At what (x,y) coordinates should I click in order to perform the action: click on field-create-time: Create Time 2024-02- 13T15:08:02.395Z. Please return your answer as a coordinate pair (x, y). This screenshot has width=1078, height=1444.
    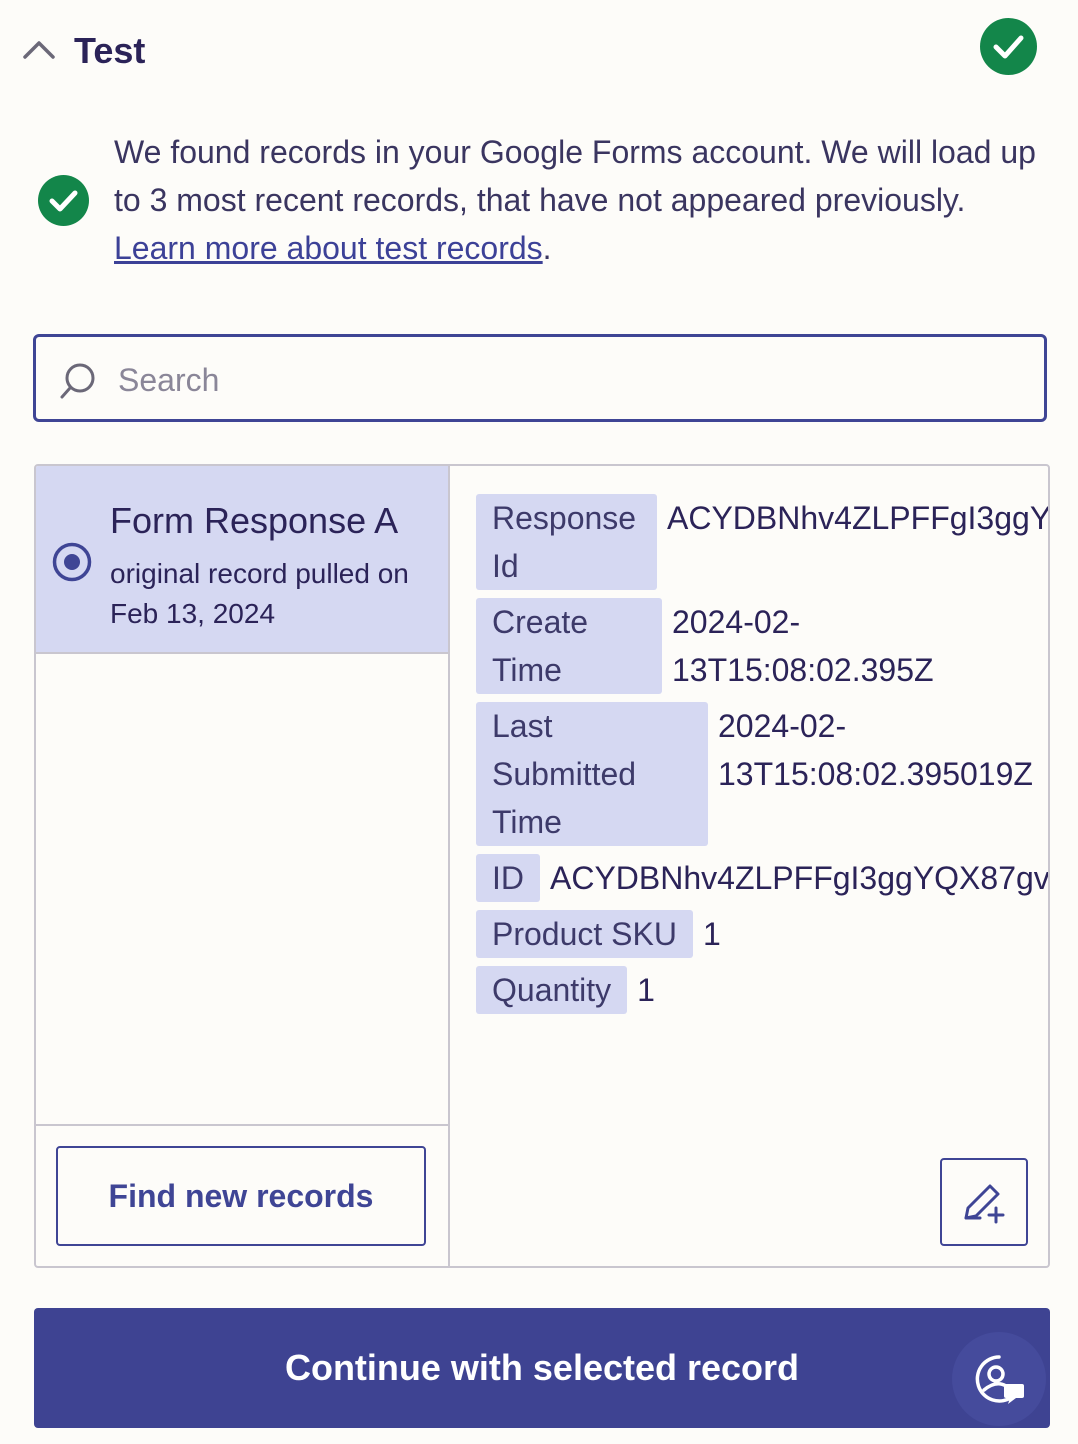
    Looking at the image, I should click on (705, 646).